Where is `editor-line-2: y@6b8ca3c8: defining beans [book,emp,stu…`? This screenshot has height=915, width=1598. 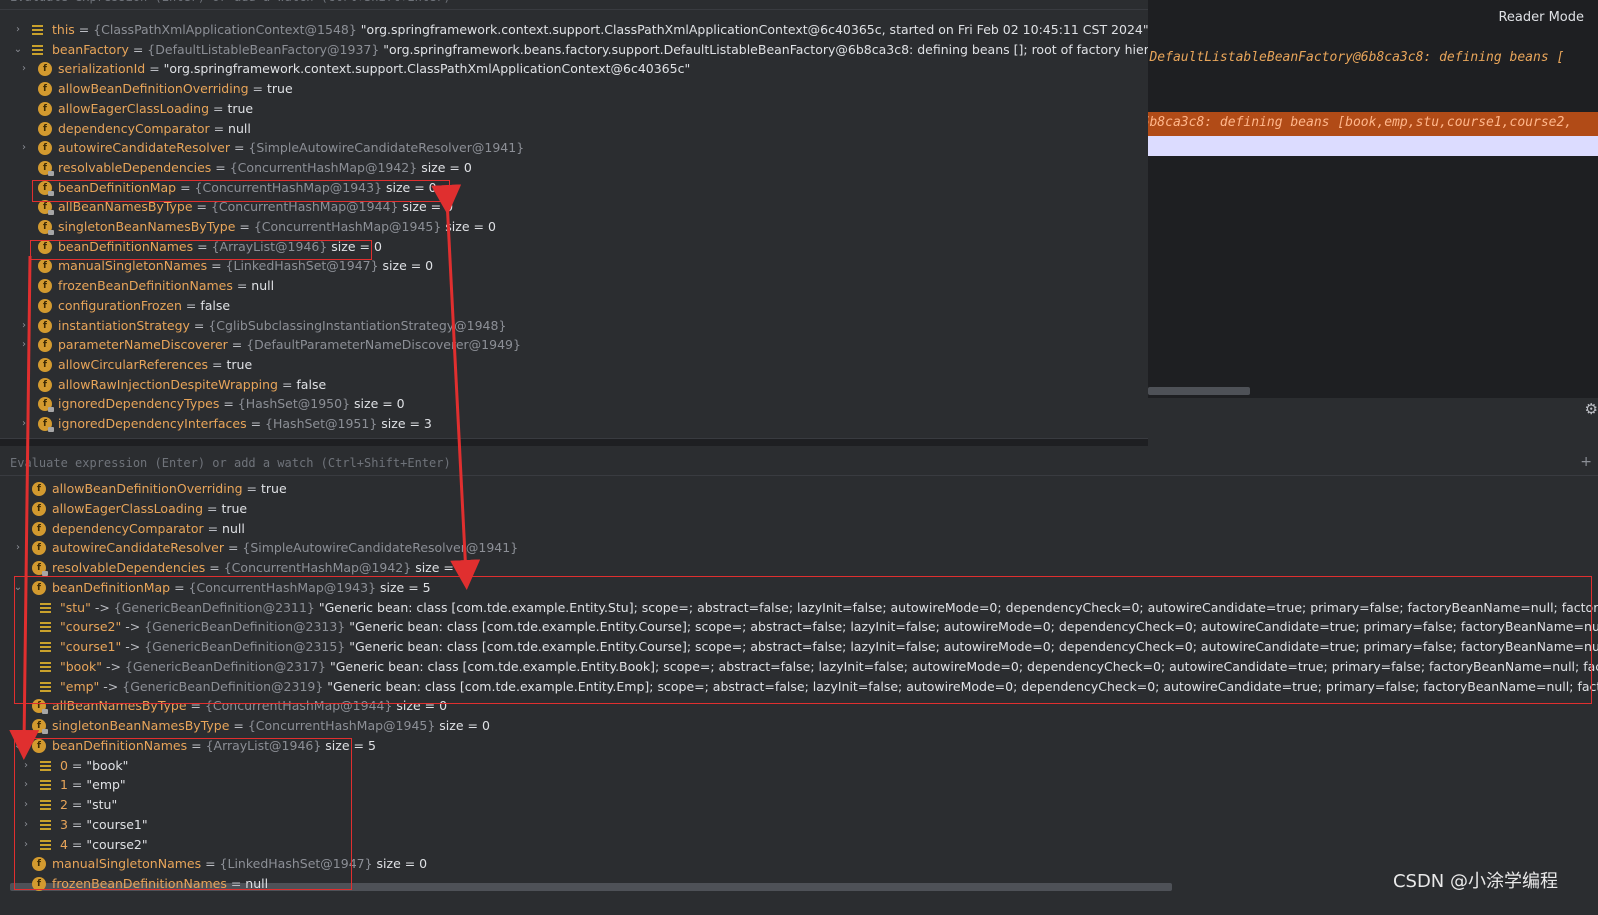
editor-line-2: y@6b8ca3c8: defining beans [book,emp,stu… is located at coordinates (1360, 122).